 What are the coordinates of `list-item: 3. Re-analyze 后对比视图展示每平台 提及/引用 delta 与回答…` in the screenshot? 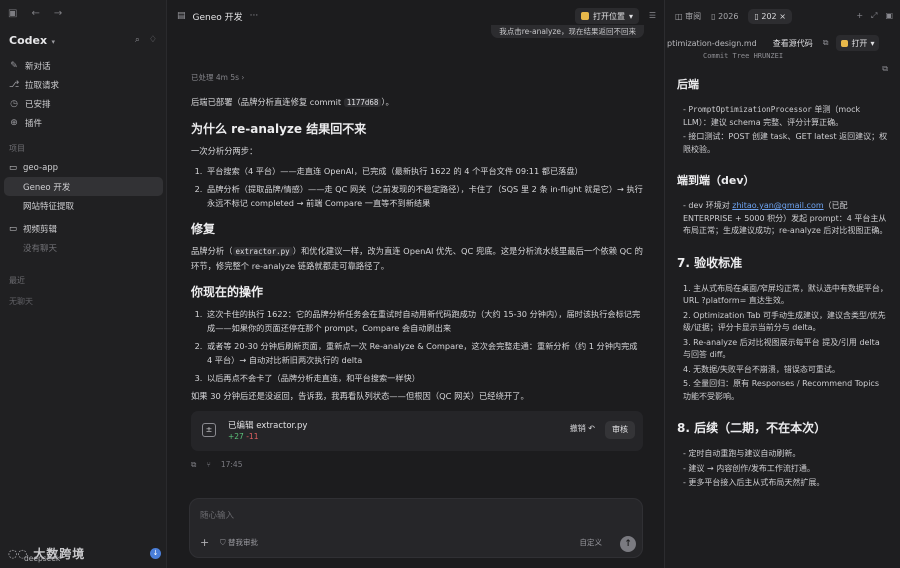 It's located at (781, 348).